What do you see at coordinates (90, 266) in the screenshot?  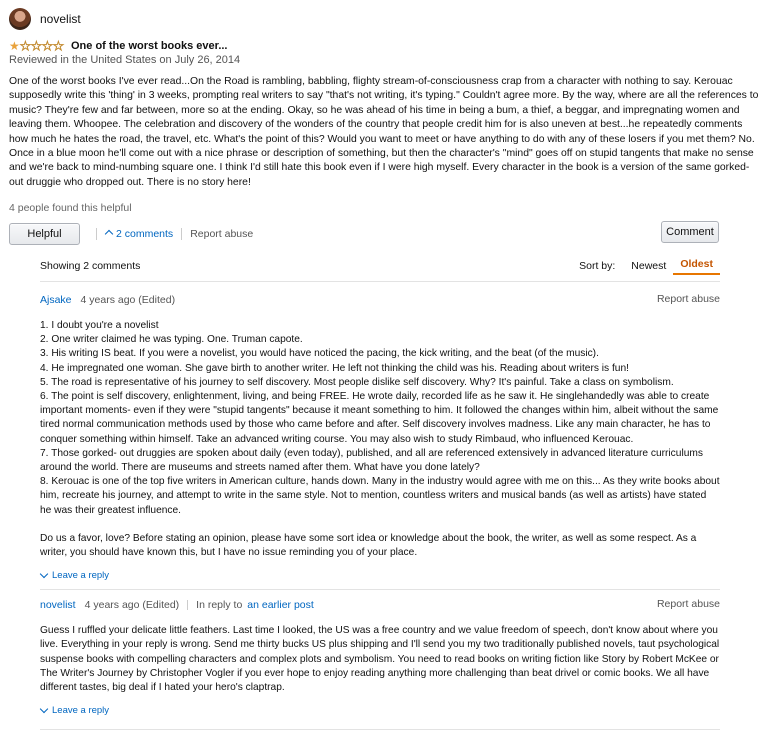 I see `comments-count: Showing 2 comments` at bounding box center [90, 266].